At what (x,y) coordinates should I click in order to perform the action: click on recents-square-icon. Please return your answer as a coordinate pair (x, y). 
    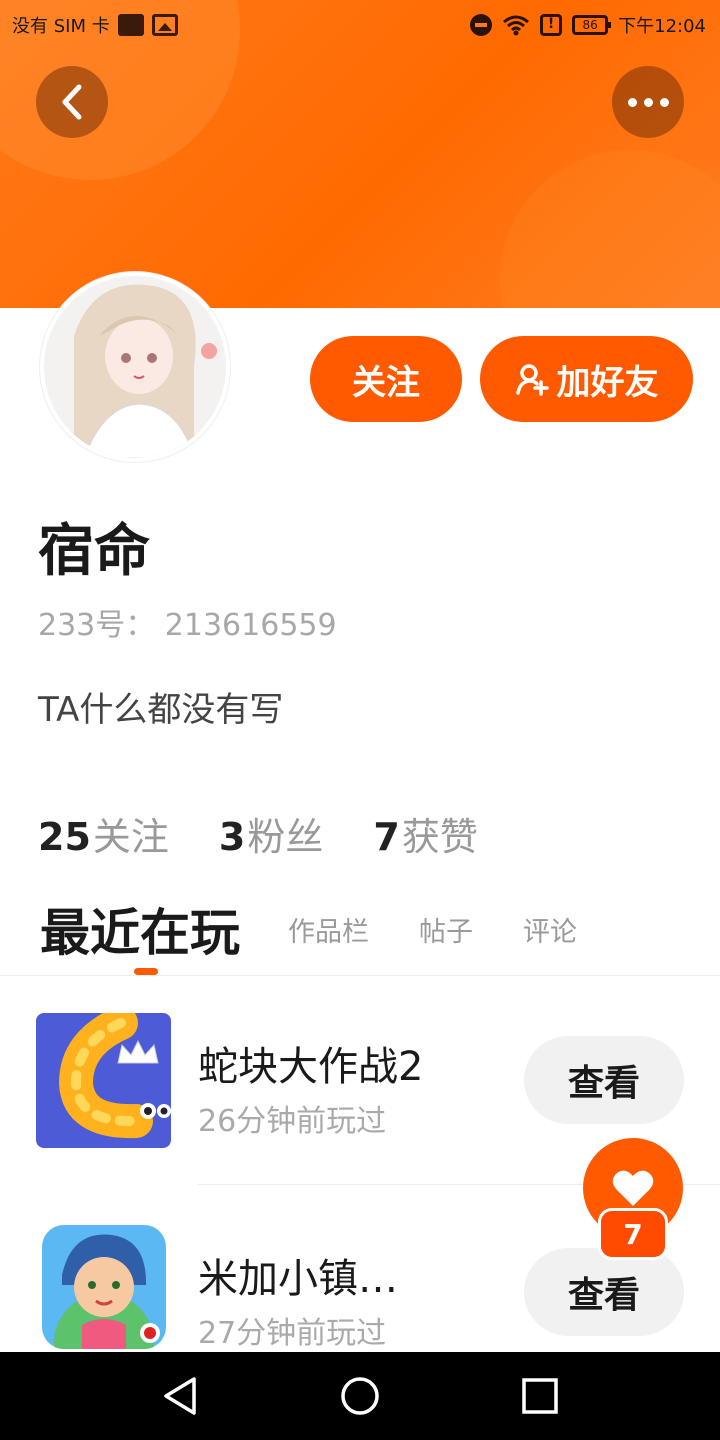
    Looking at the image, I should click on (540, 1396).